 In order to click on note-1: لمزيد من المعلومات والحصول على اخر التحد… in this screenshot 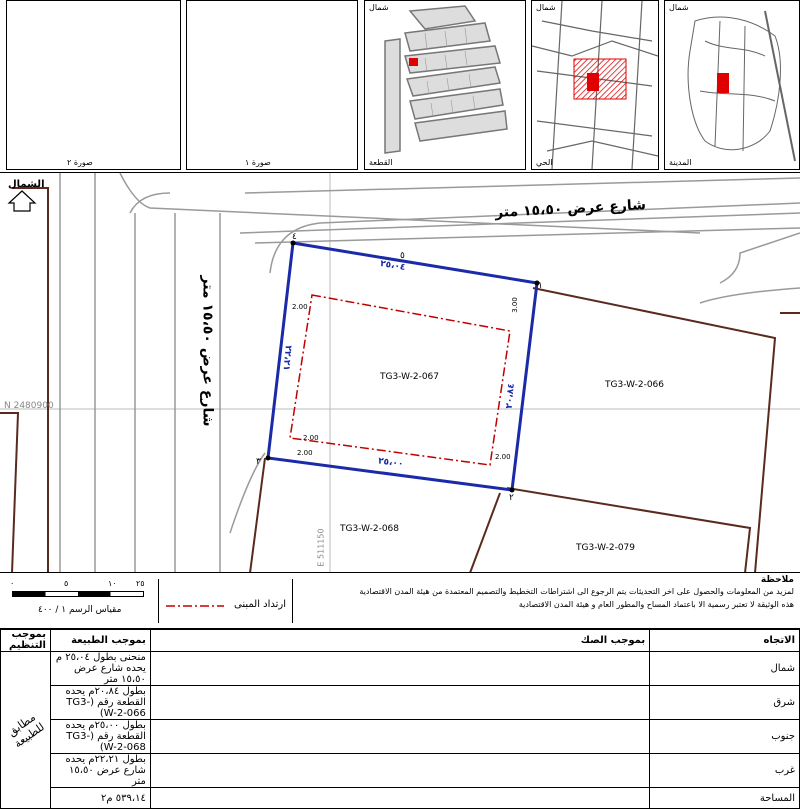, I will do `click(576, 591)`.